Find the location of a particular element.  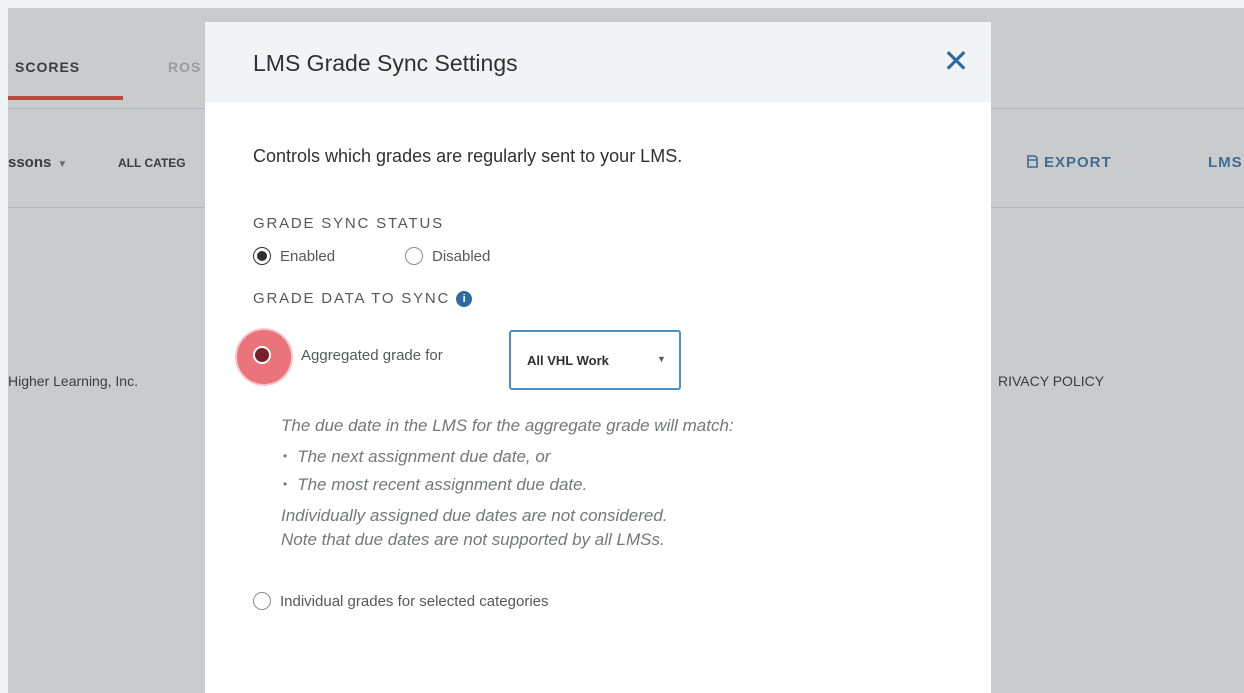

enabled-radio is located at coordinates (262, 256).